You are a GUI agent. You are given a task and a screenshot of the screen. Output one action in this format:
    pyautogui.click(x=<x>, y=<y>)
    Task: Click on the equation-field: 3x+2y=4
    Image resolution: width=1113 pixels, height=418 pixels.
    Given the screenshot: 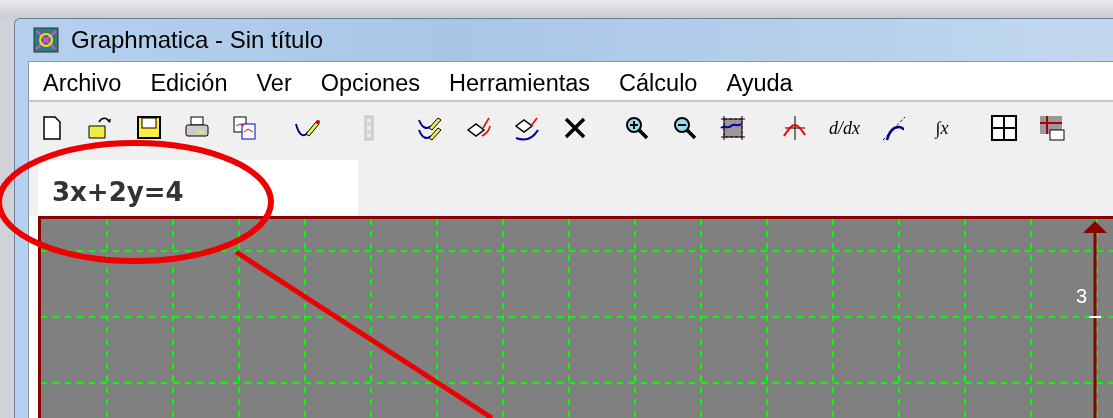 What is the action you would take?
    pyautogui.click(x=198, y=188)
    